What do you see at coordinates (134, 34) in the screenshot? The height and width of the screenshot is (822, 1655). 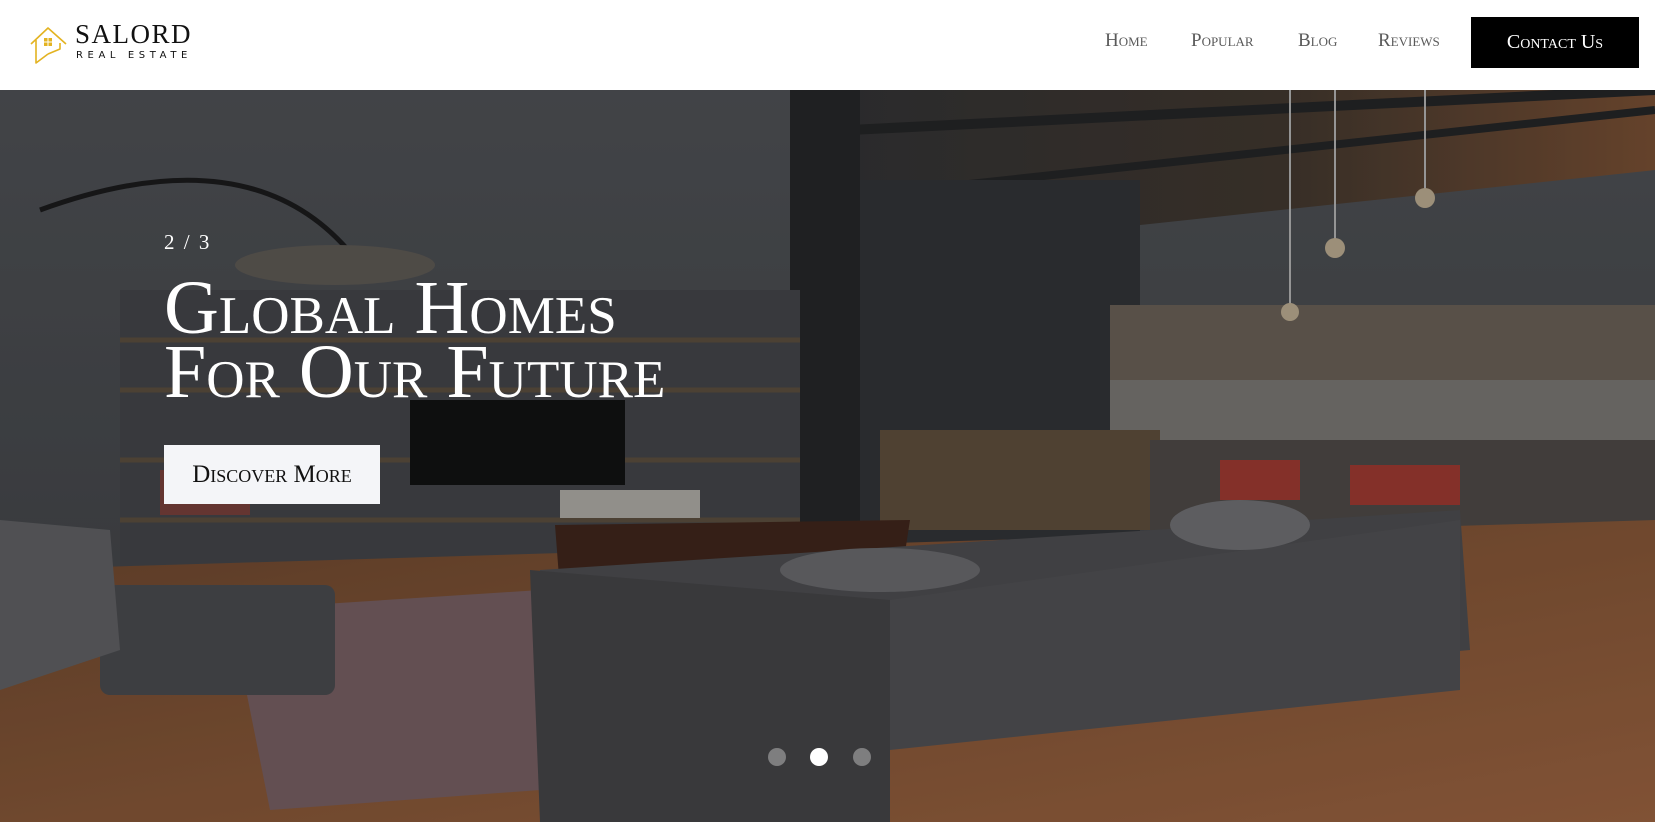 I see `brand-name: SALORD` at bounding box center [134, 34].